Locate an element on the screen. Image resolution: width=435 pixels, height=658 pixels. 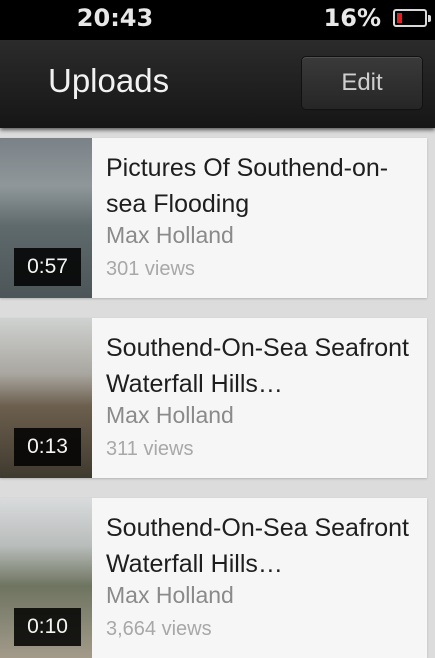
page-title: Uploads is located at coordinates (109, 80).